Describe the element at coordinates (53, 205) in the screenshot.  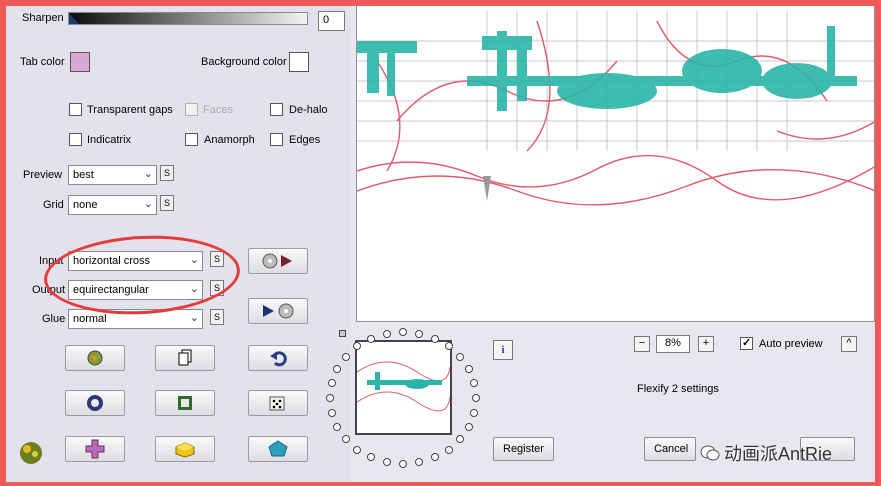
I see `grid-label: Grid` at that location.